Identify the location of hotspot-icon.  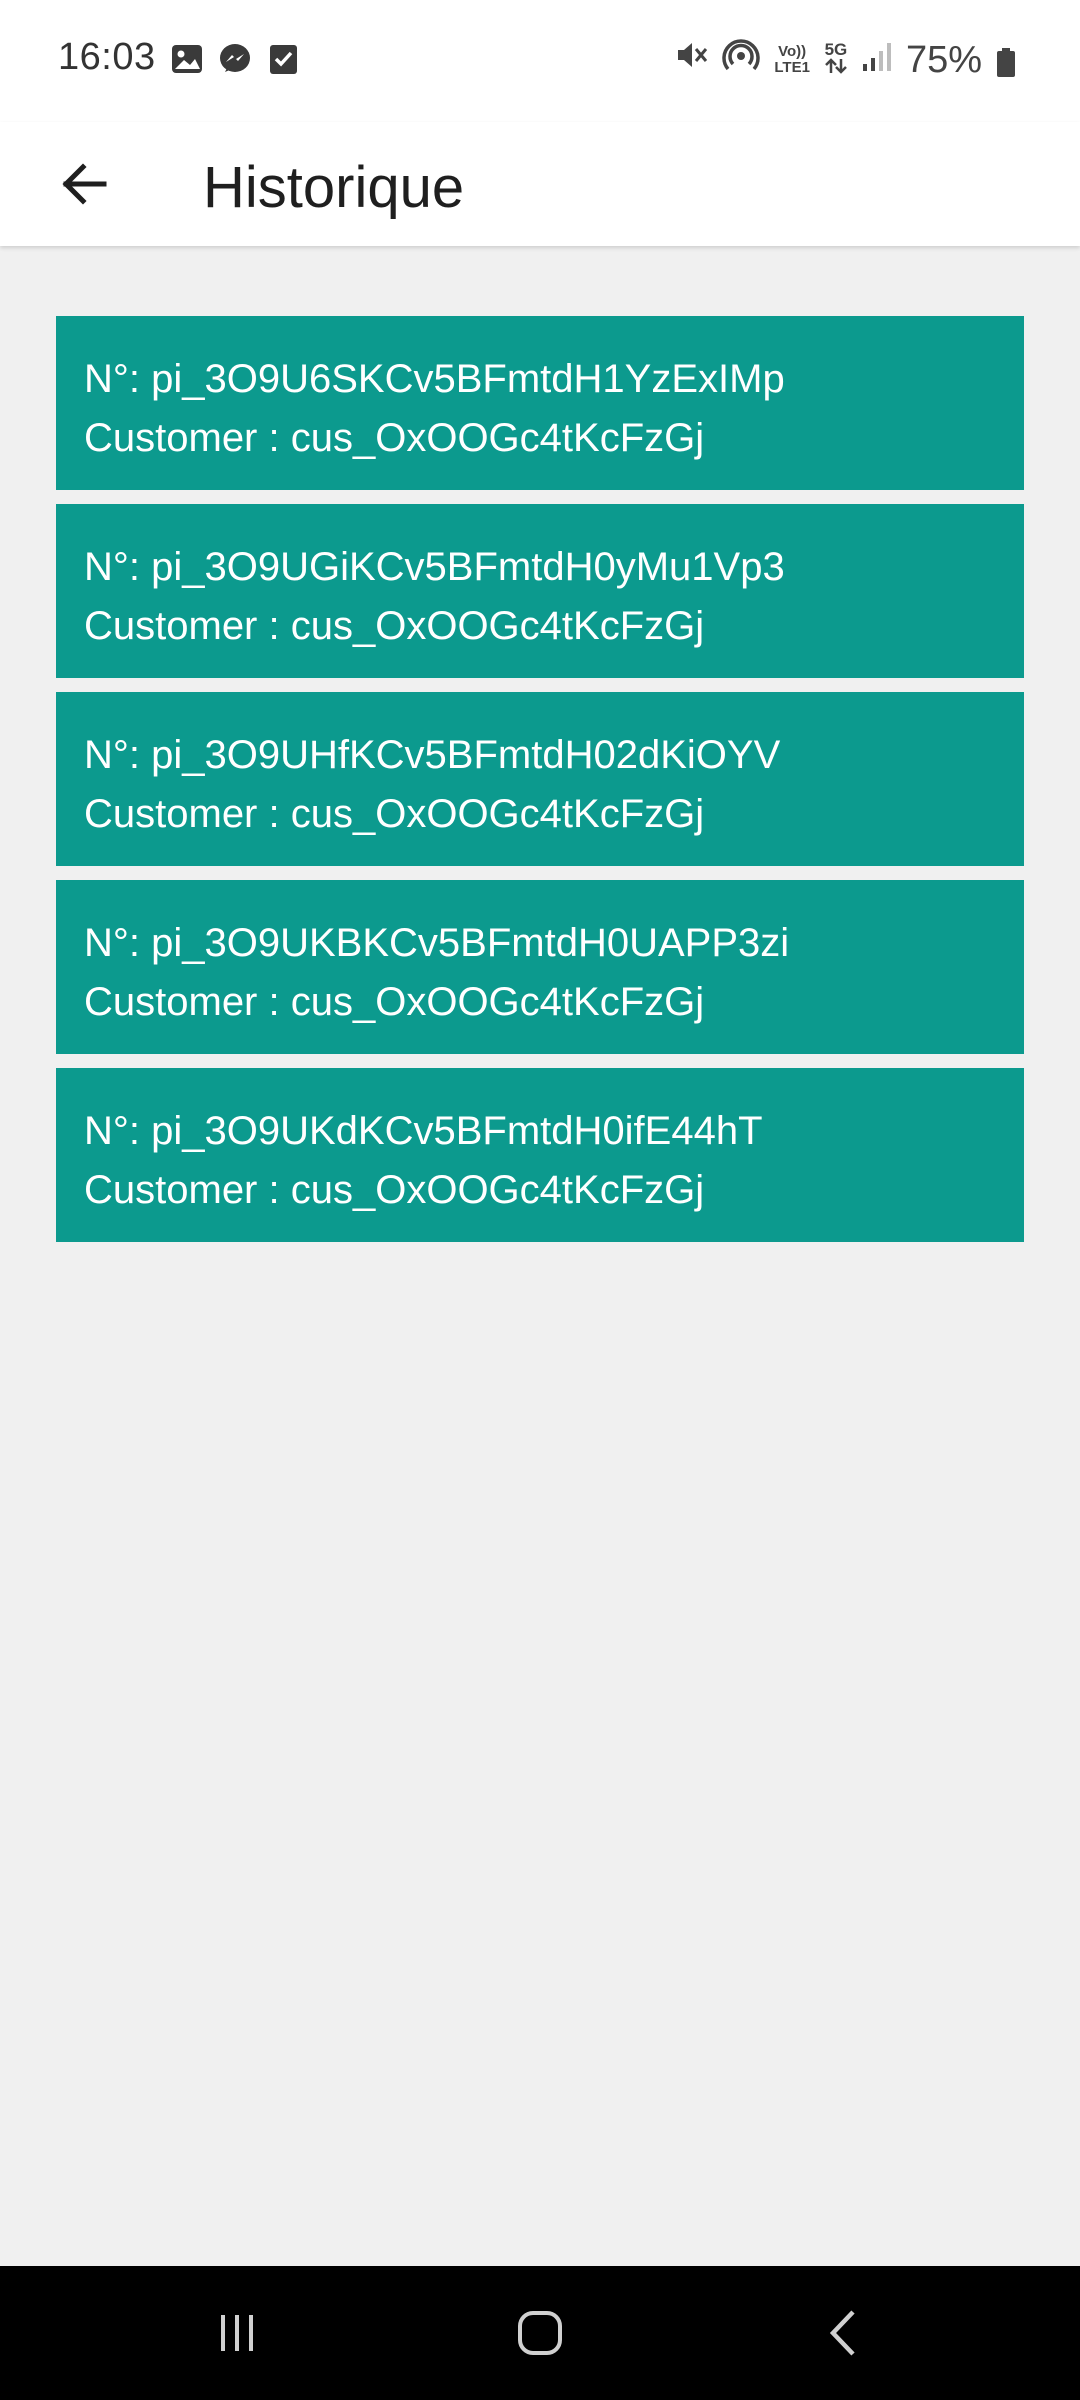
(741, 60).